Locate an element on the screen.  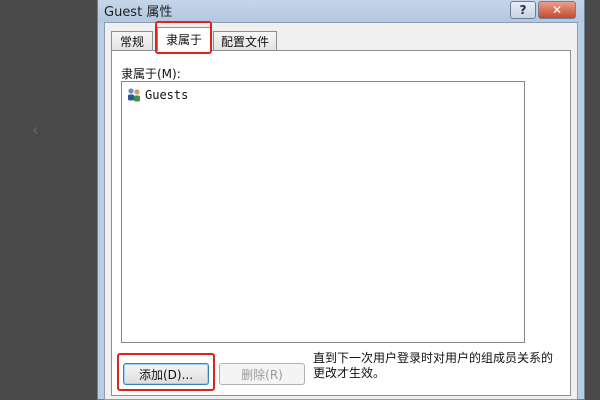
list-item: Guests is located at coordinates (157, 95).